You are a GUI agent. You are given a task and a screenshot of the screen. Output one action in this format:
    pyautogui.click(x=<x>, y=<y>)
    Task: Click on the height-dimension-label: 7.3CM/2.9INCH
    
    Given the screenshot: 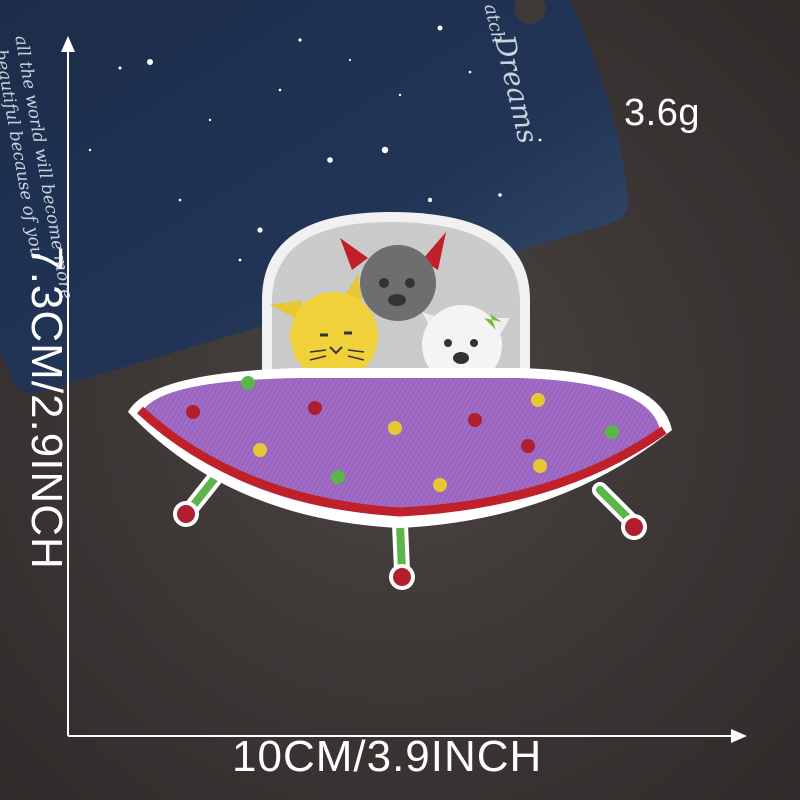 What is the action you would take?
    pyautogui.click(x=46, y=408)
    